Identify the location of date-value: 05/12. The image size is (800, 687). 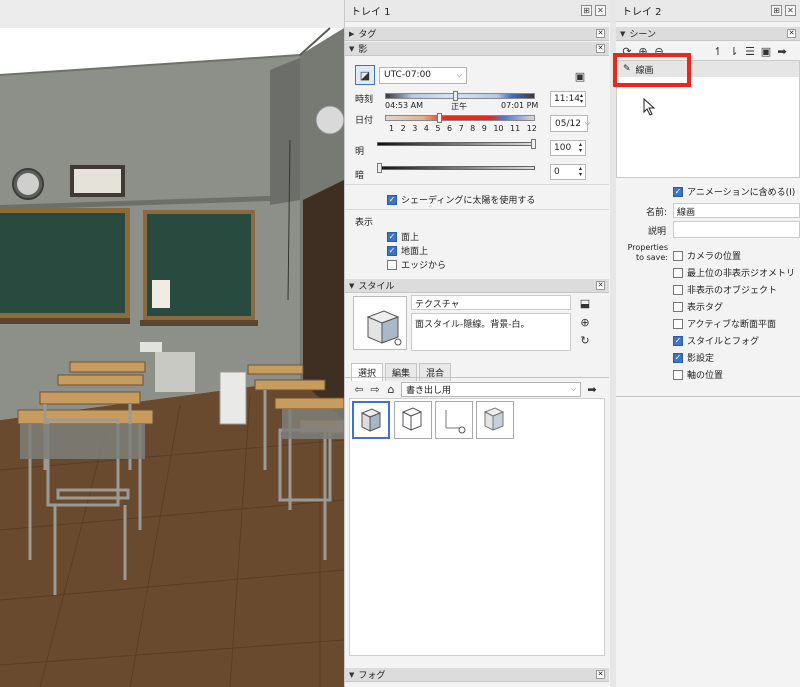
(568, 123).